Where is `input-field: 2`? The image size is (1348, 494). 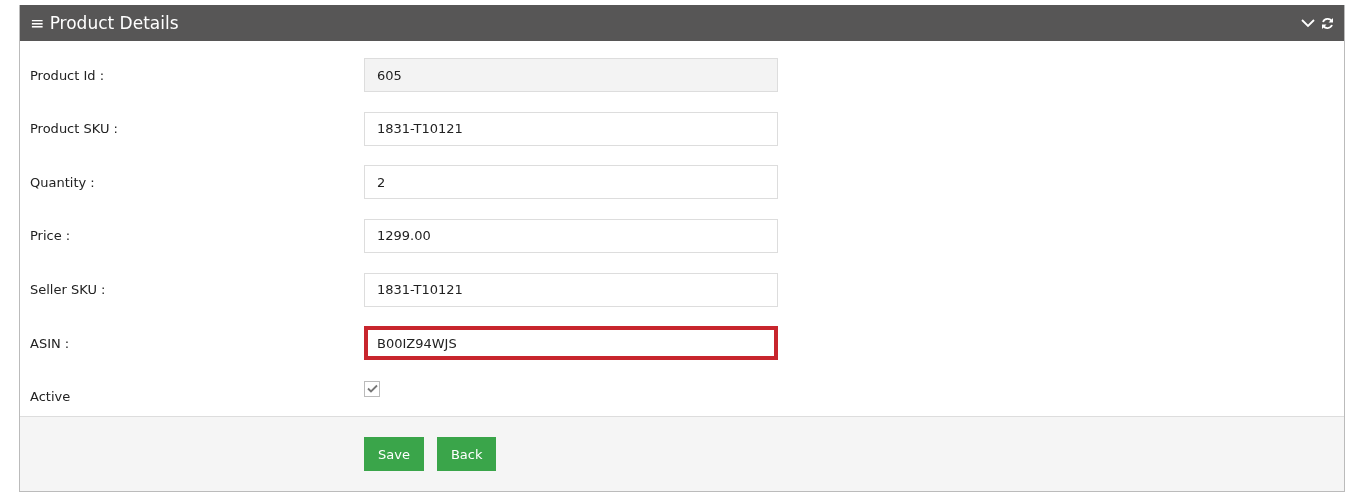 input-field: 2 is located at coordinates (571, 182).